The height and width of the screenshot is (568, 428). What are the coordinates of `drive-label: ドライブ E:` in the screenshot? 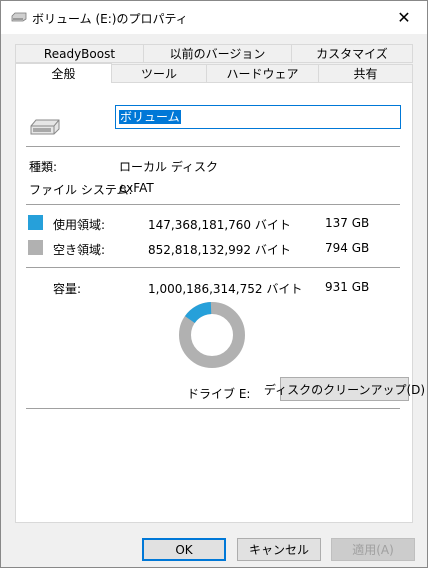 It's located at (219, 394).